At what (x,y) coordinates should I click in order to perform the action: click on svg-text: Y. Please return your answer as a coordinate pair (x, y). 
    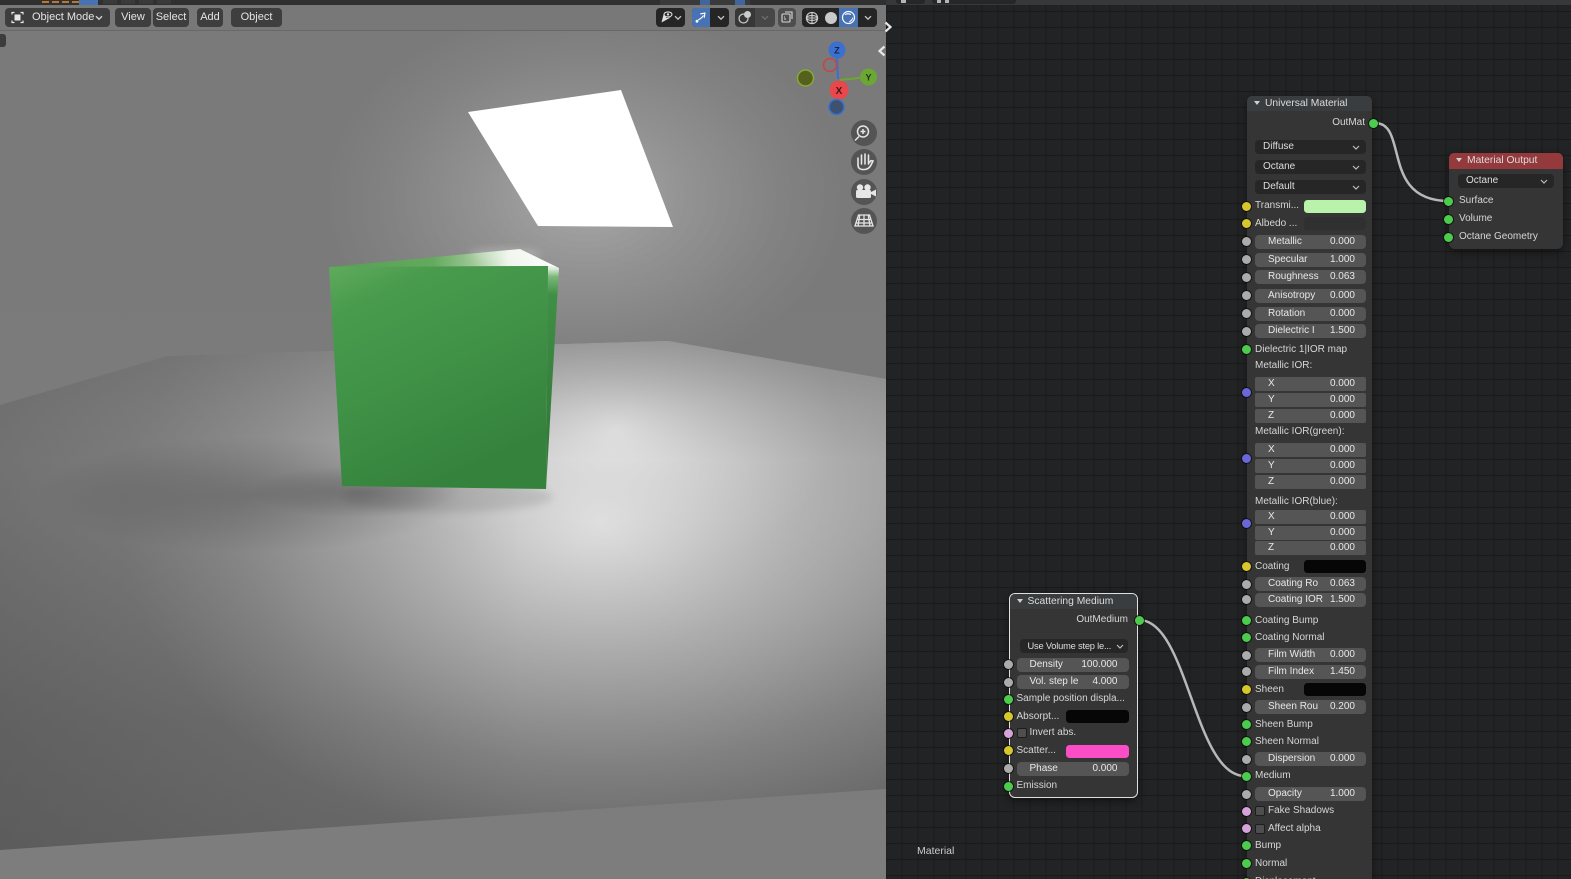
    Looking at the image, I should click on (868, 78).